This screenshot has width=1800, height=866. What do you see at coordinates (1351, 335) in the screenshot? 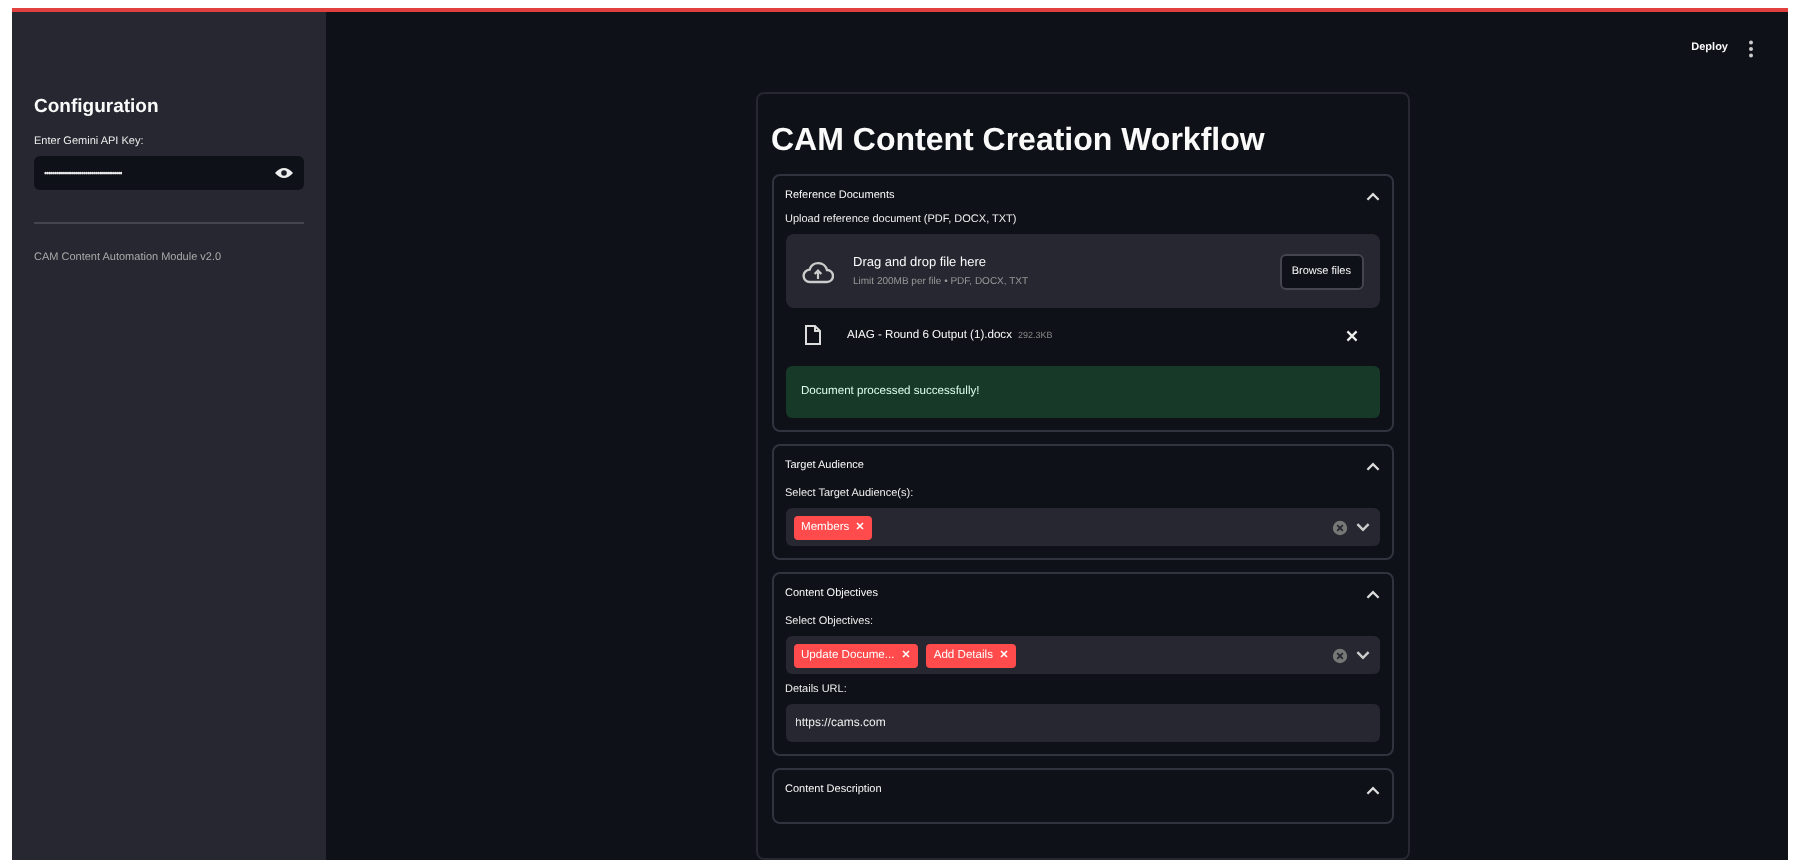
I see `close-icon` at bounding box center [1351, 335].